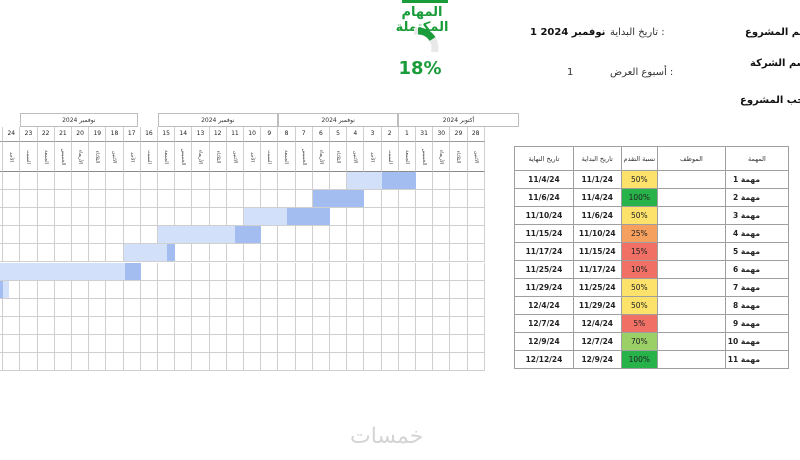 The width and height of the screenshot is (800, 460). What do you see at coordinates (544, 359) in the screenshot?
I see `end-date-cell: 12/12/24` at bounding box center [544, 359].